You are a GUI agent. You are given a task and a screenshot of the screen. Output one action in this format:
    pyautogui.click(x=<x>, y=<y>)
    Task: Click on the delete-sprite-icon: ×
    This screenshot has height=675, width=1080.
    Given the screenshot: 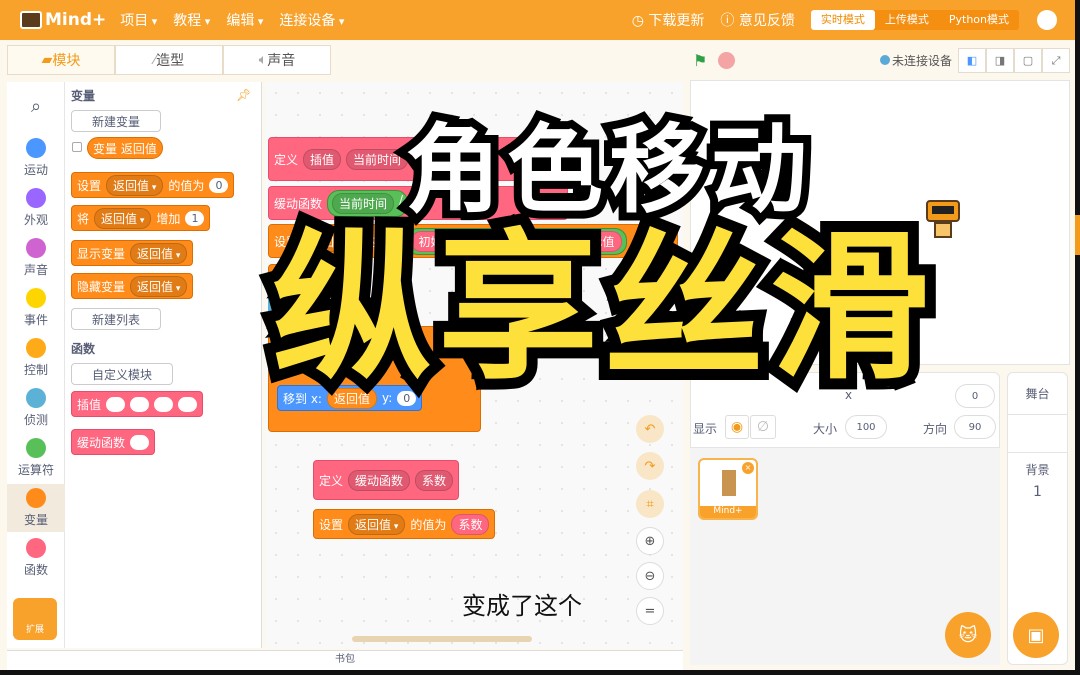 What is the action you would take?
    pyautogui.click(x=748, y=468)
    